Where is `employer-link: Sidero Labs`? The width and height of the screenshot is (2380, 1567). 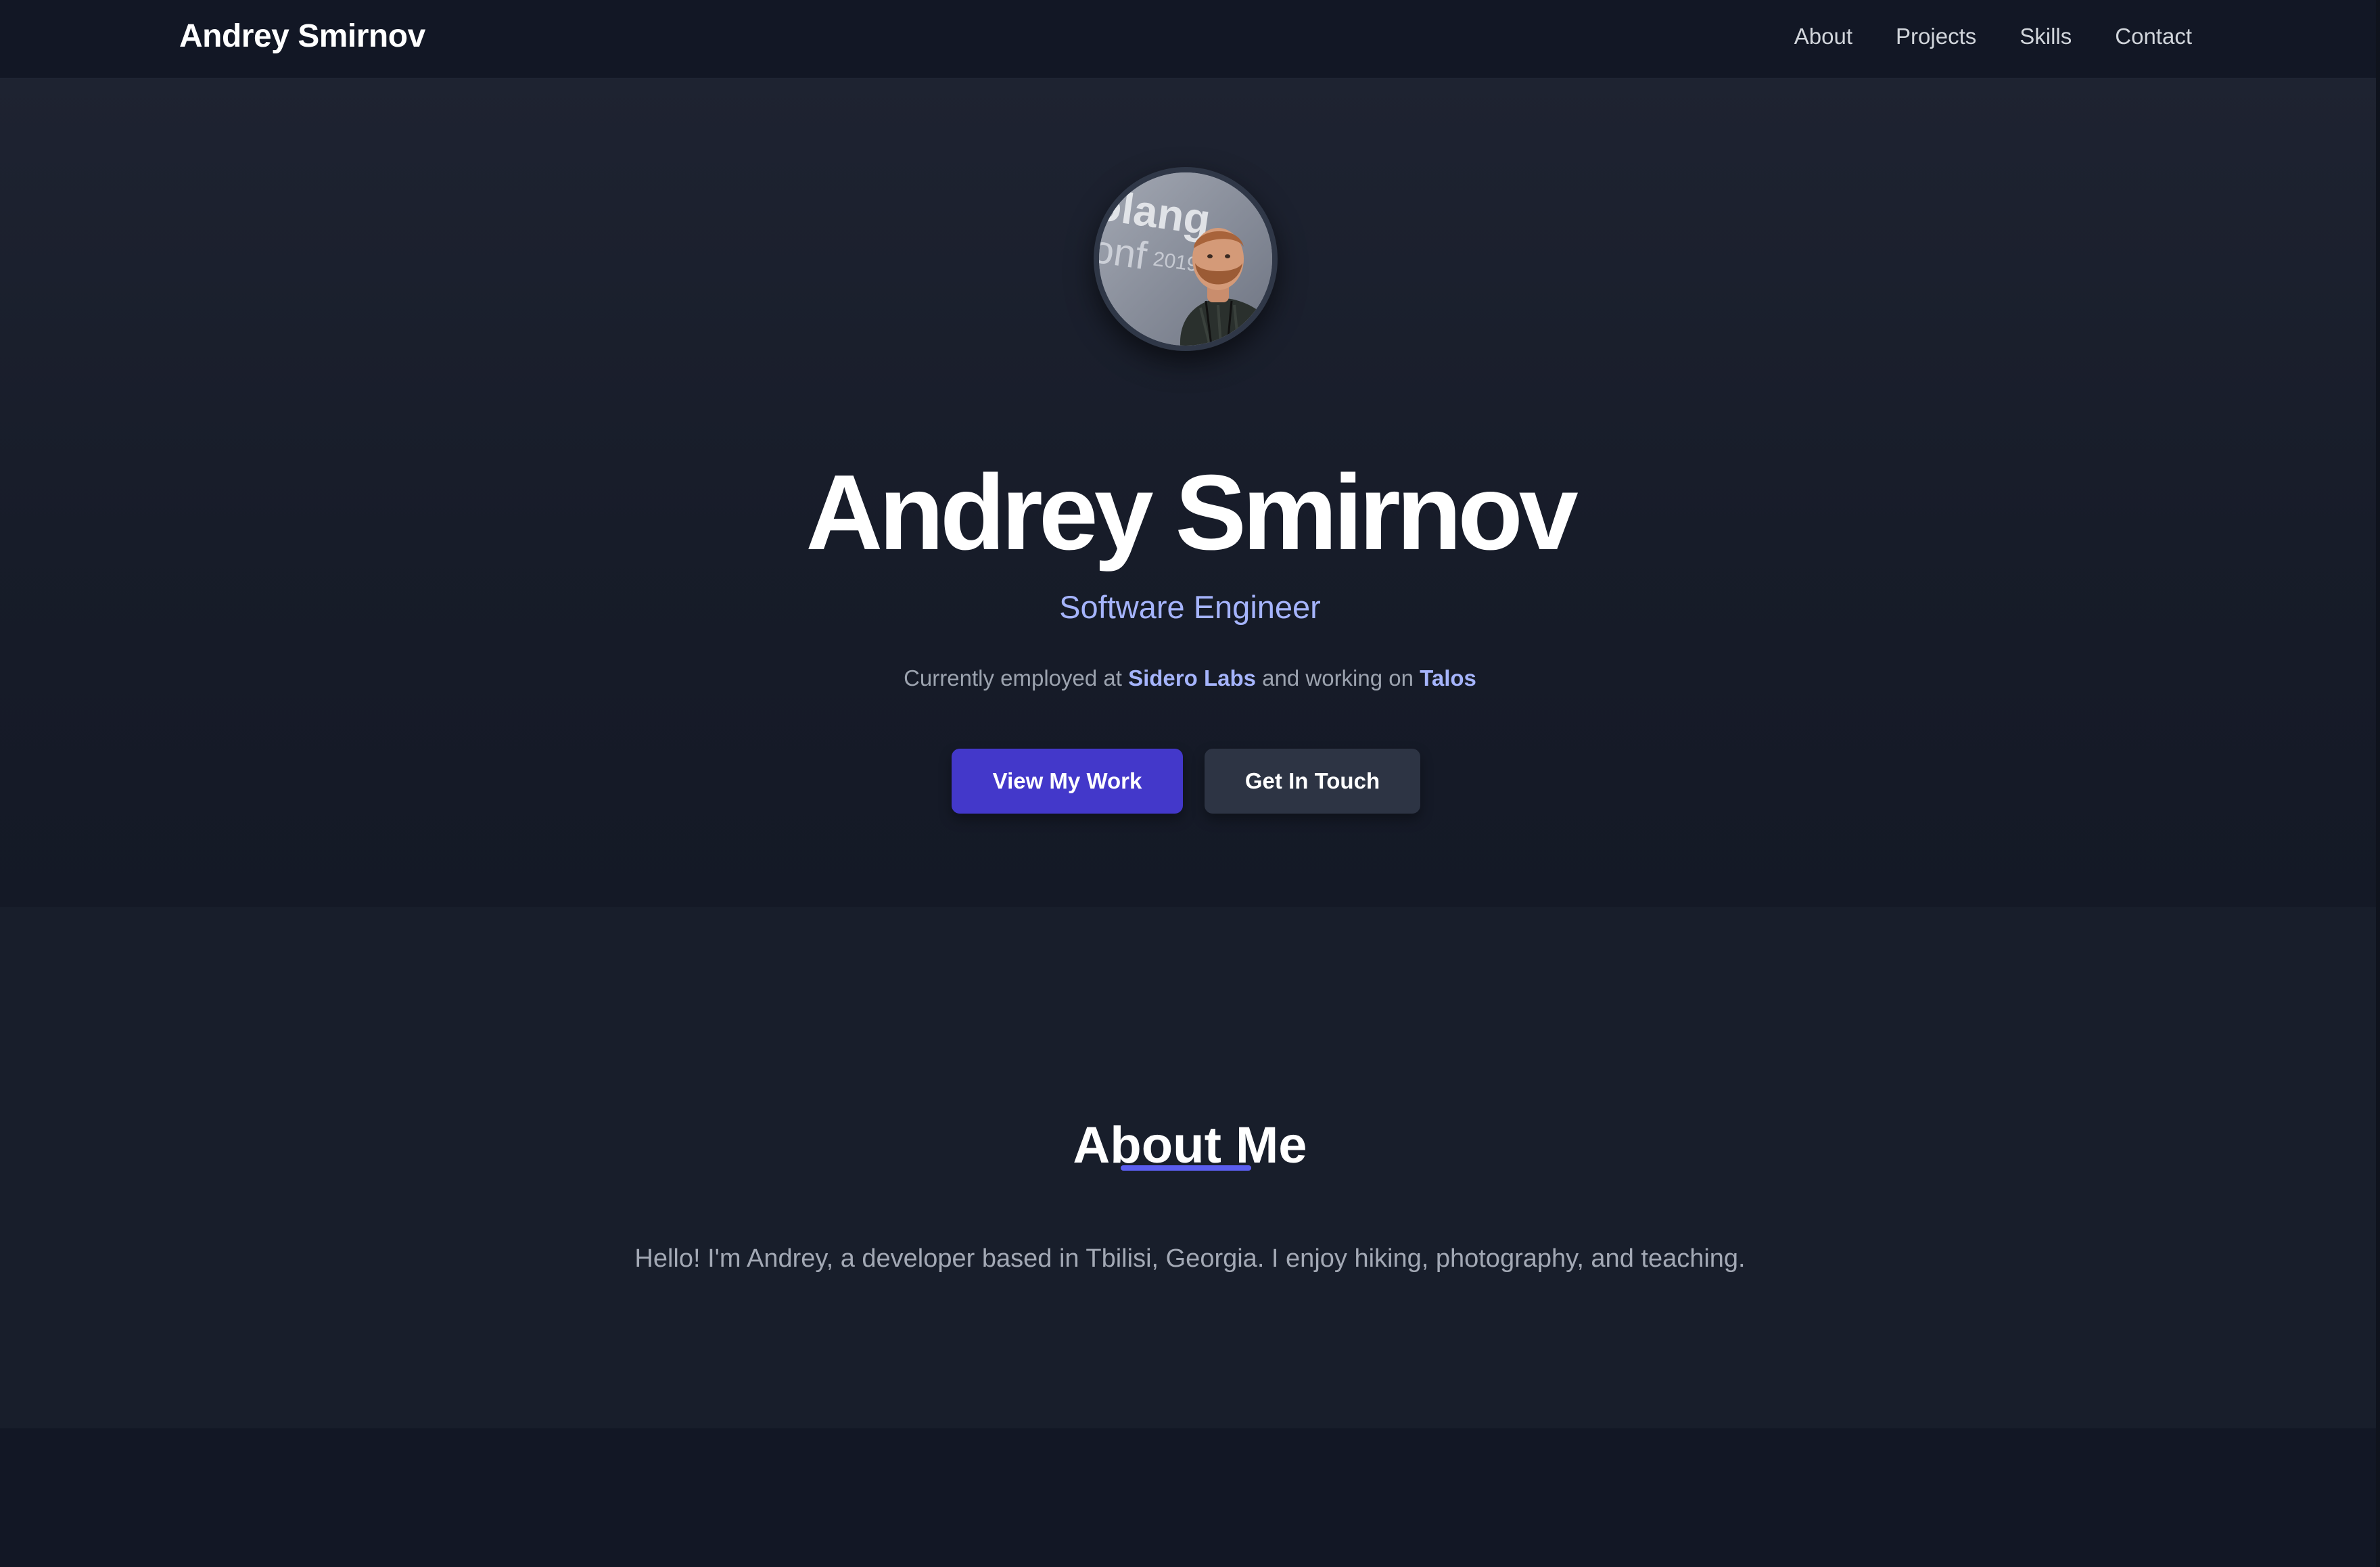
employer-link: Sidero Labs is located at coordinates (1192, 678).